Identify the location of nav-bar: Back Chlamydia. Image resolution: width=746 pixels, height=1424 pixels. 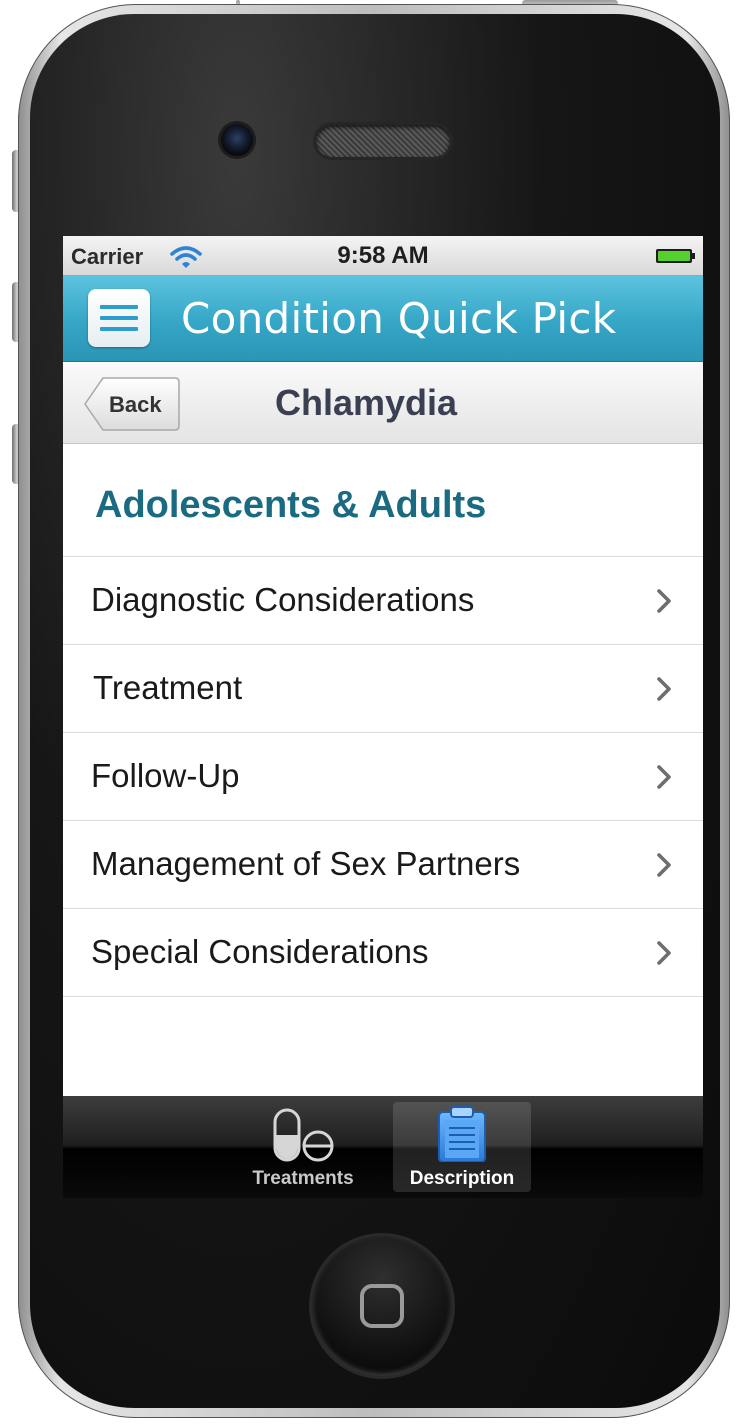
(383, 403).